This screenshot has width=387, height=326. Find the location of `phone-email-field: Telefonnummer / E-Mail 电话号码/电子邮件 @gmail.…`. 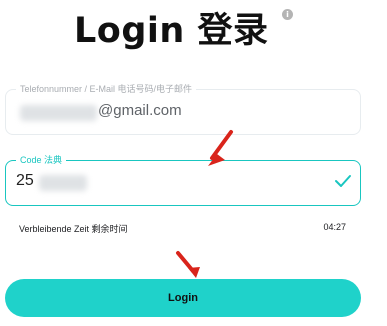

phone-email-field: Telefonnummer / E-Mail 电话号码/电子邮件 @gmail.… is located at coordinates (183, 108).